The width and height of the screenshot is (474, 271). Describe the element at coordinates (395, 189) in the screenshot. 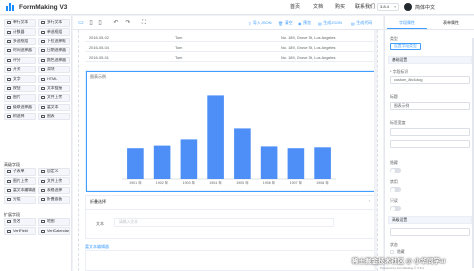

I see `disabled-switch` at that location.